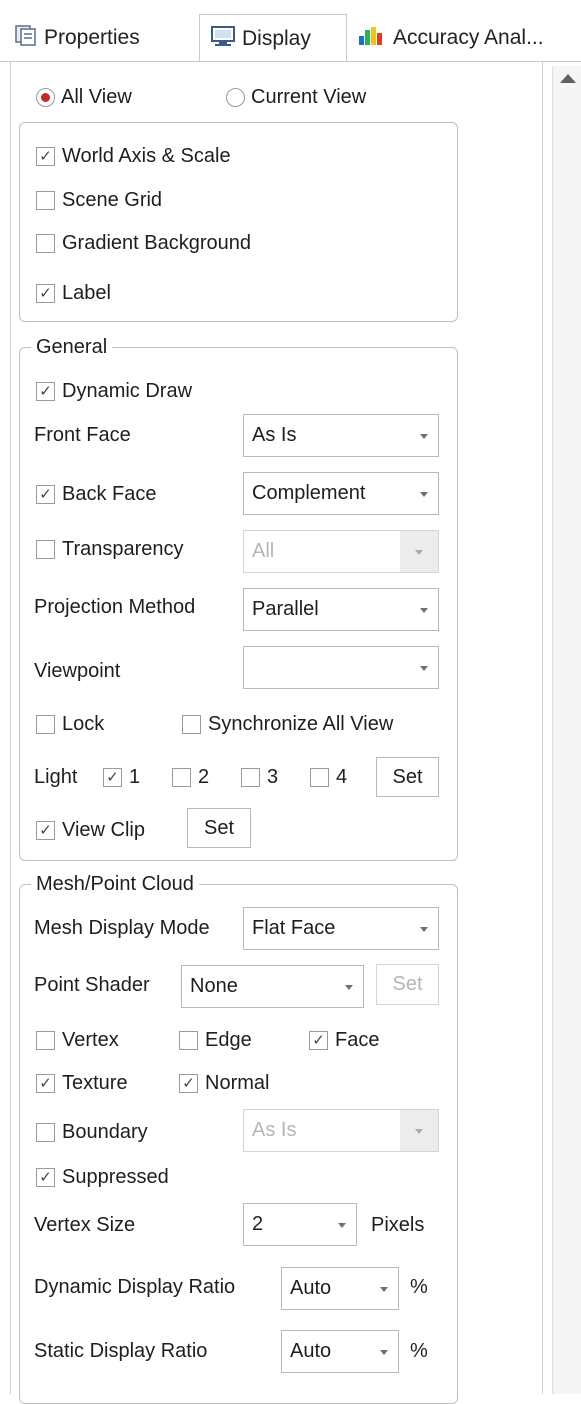 This screenshot has width=581, height=1404. Describe the element at coordinates (127, 391) in the screenshot. I see `dynamic-draw-label: Dynamic Draw` at that location.